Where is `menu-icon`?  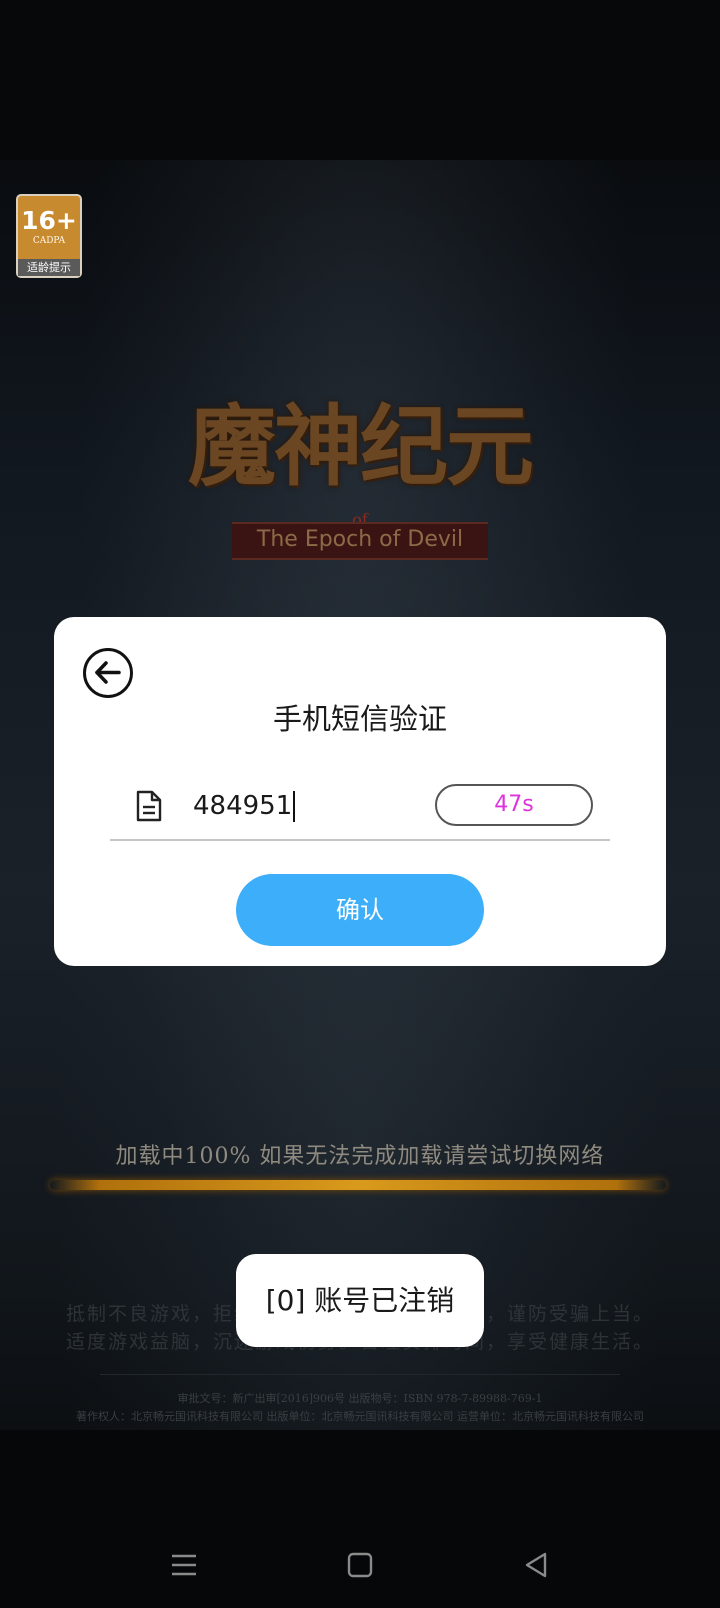
menu-icon is located at coordinates (184, 1565).